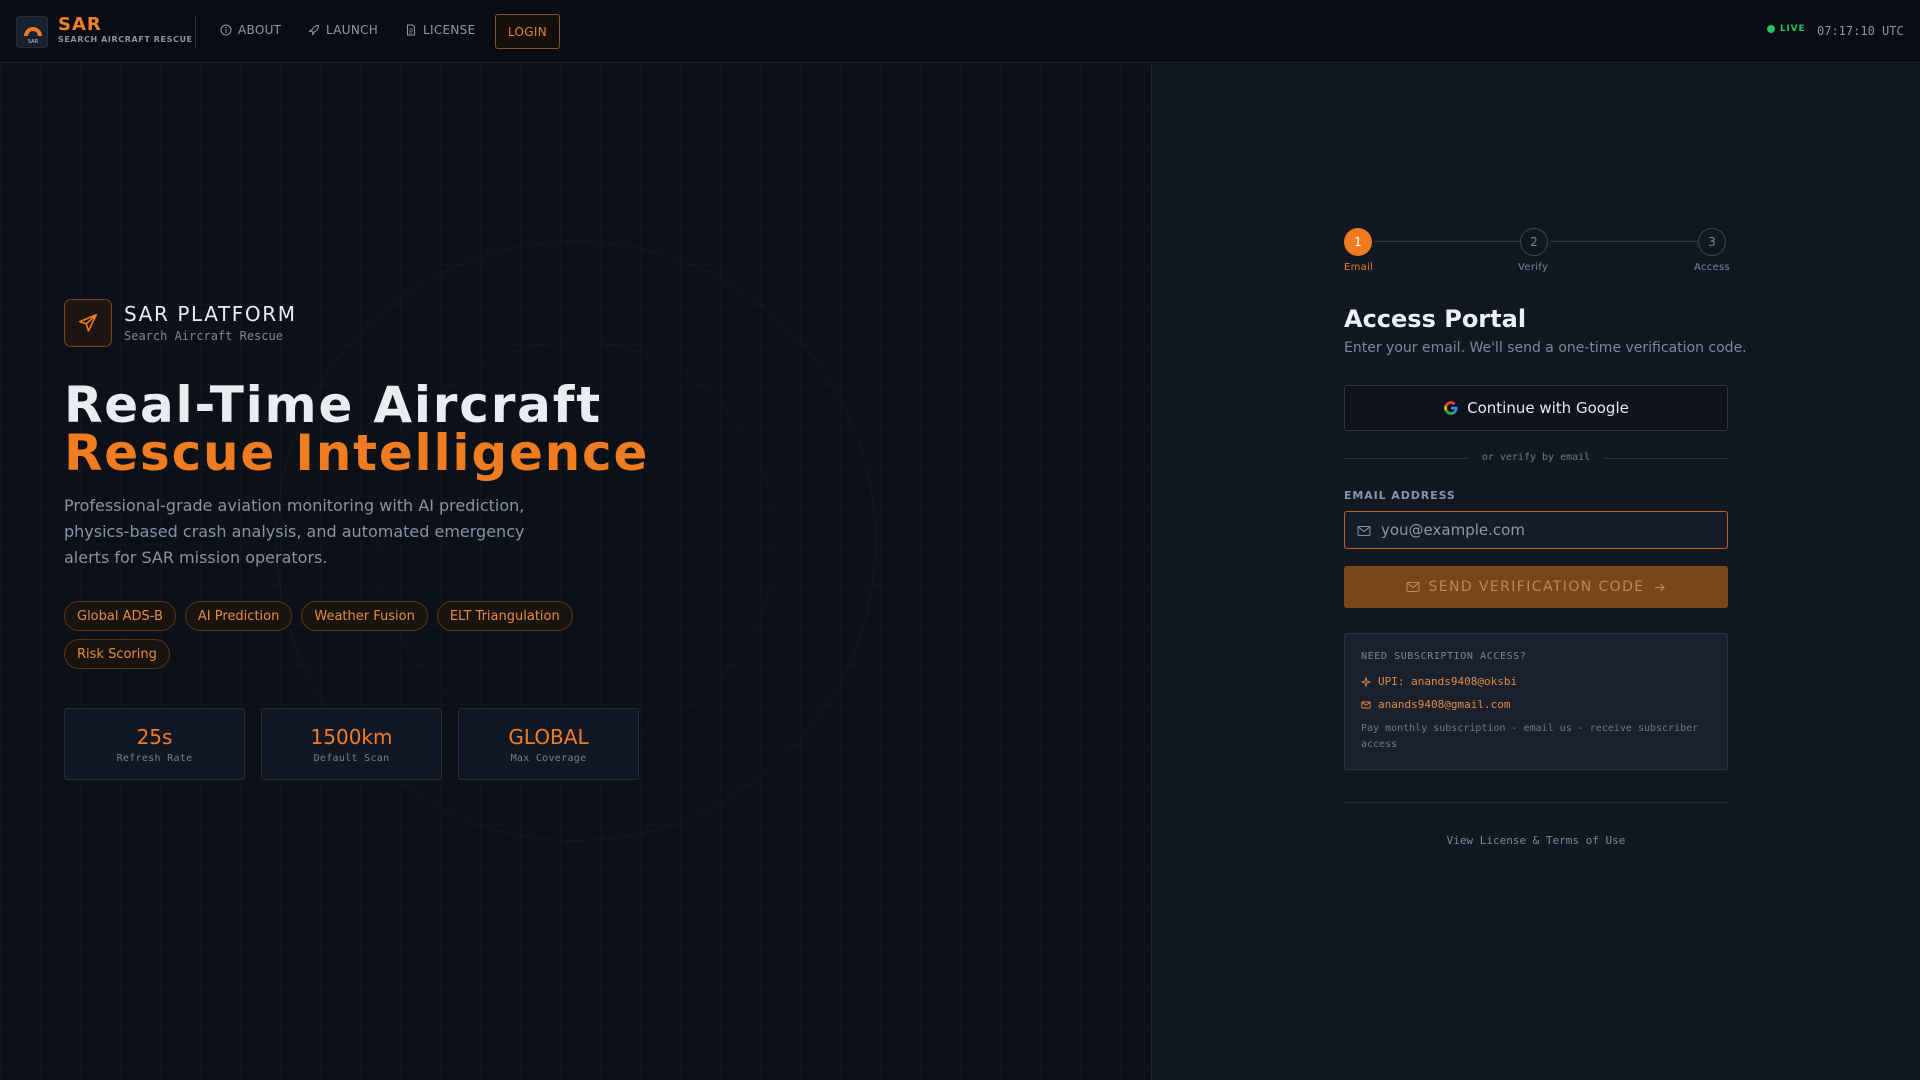 The image size is (1920, 1080). What do you see at coordinates (238, 616) in the screenshot?
I see `feature-tag: AI Prediction` at bounding box center [238, 616].